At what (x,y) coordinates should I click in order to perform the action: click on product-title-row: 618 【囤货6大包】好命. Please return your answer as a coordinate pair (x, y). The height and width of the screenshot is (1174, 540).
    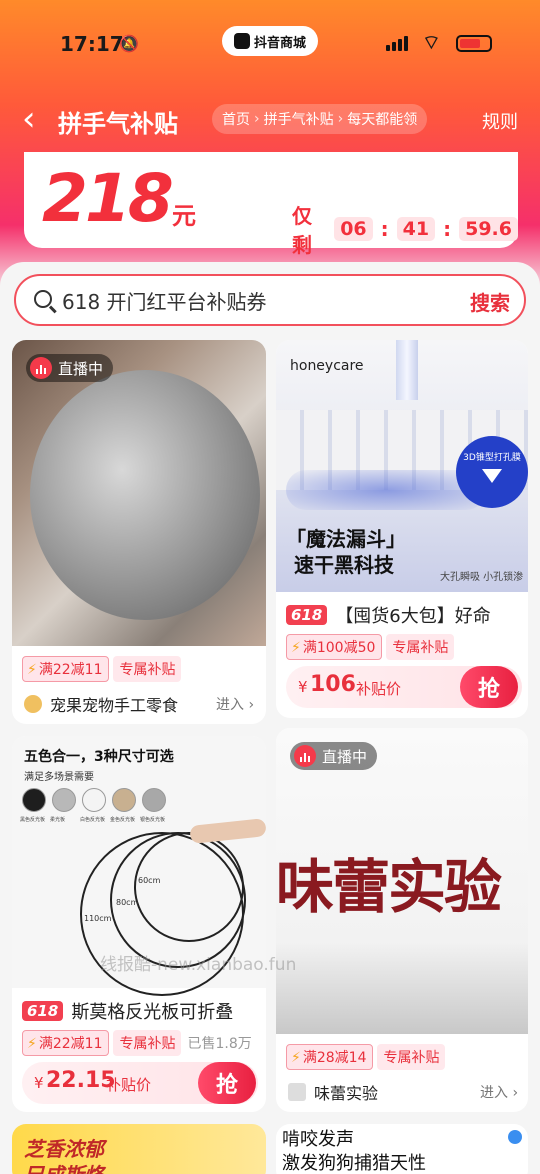
    Looking at the image, I should click on (404, 615).